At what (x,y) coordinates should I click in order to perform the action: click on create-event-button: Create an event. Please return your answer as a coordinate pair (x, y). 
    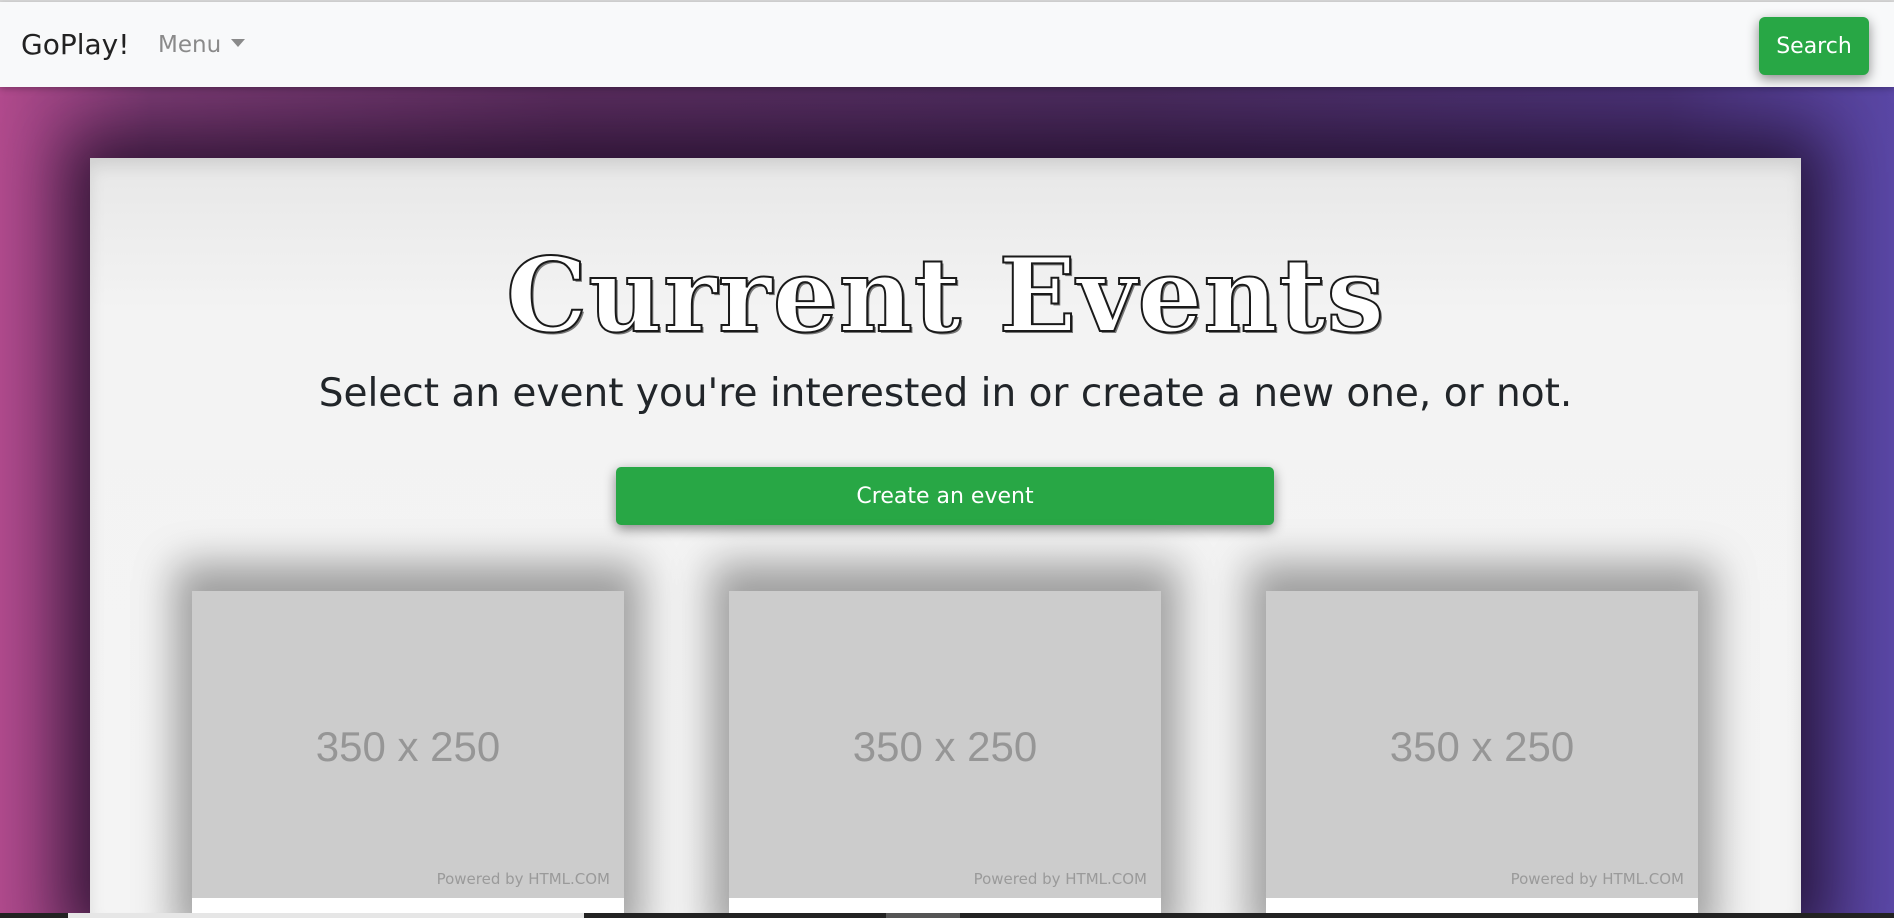
    Looking at the image, I should click on (945, 496).